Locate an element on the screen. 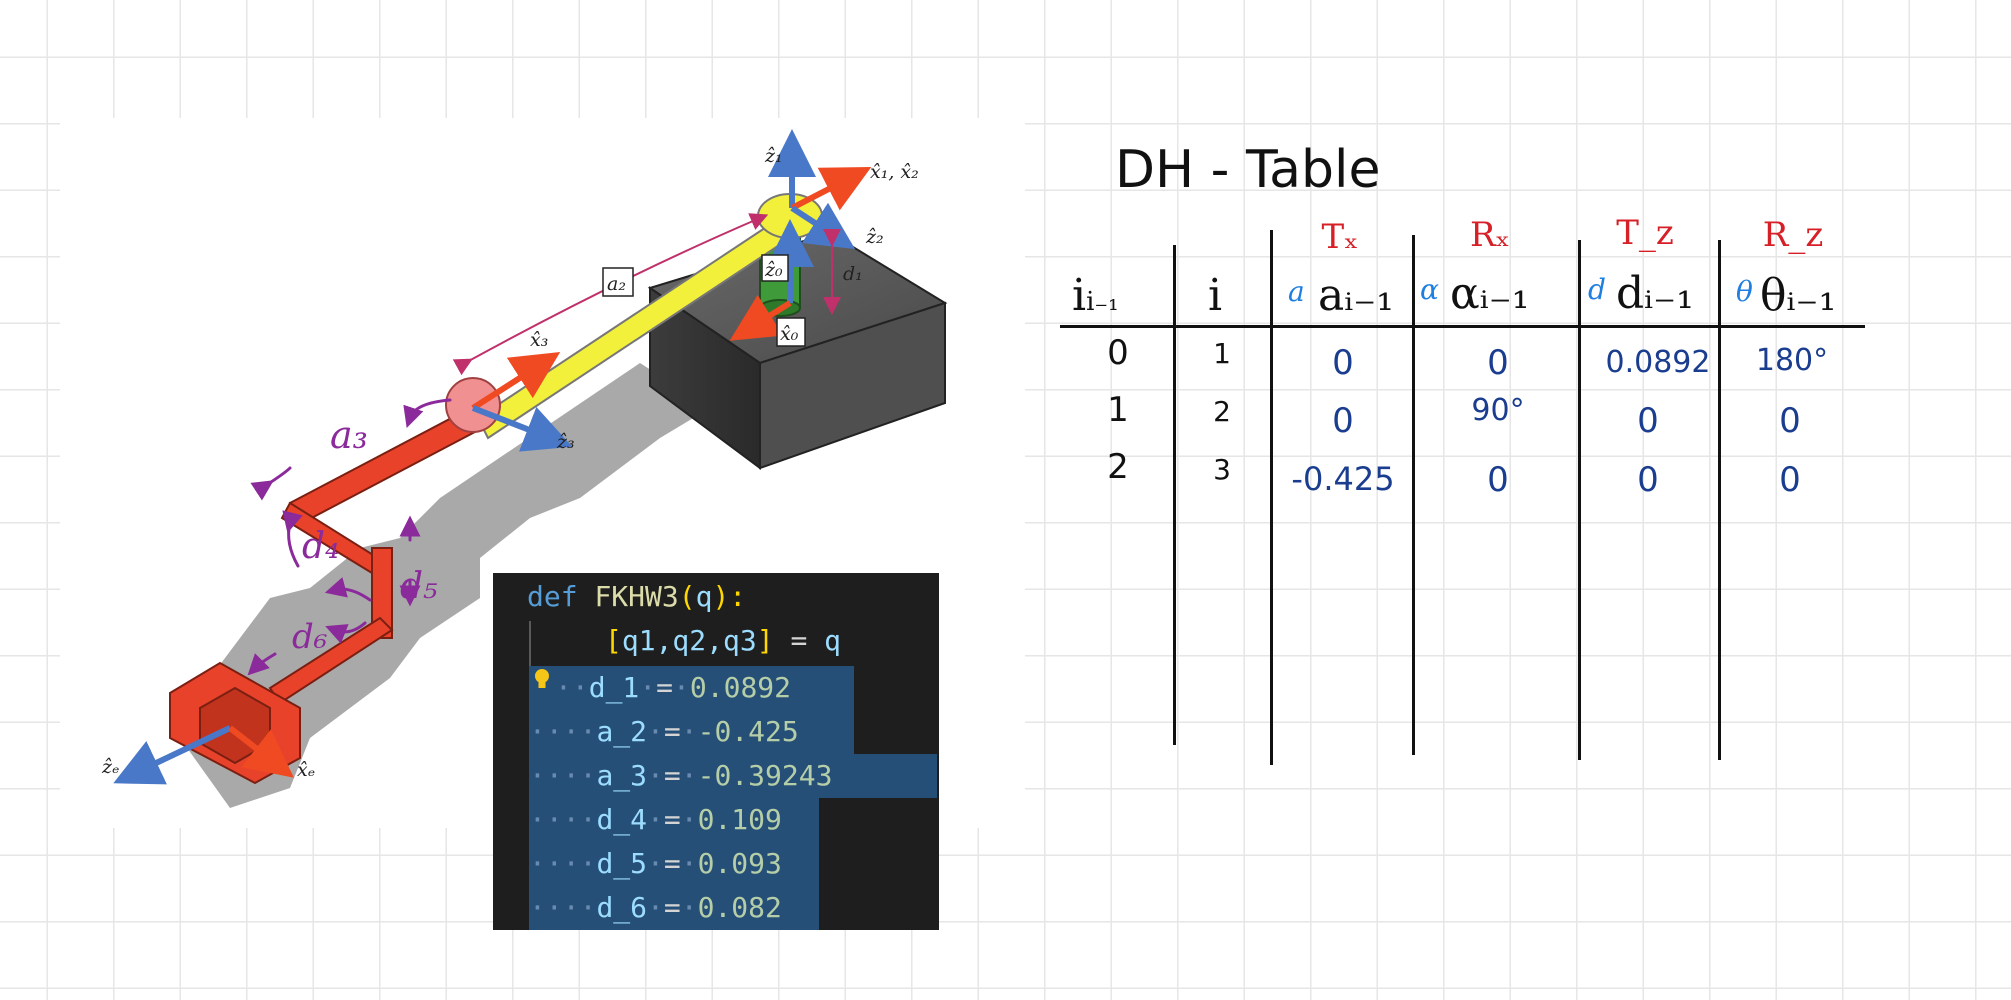 This screenshot has height=1000, width=2011. header-op-tz: T_z is located at coordinates (1645, 233).